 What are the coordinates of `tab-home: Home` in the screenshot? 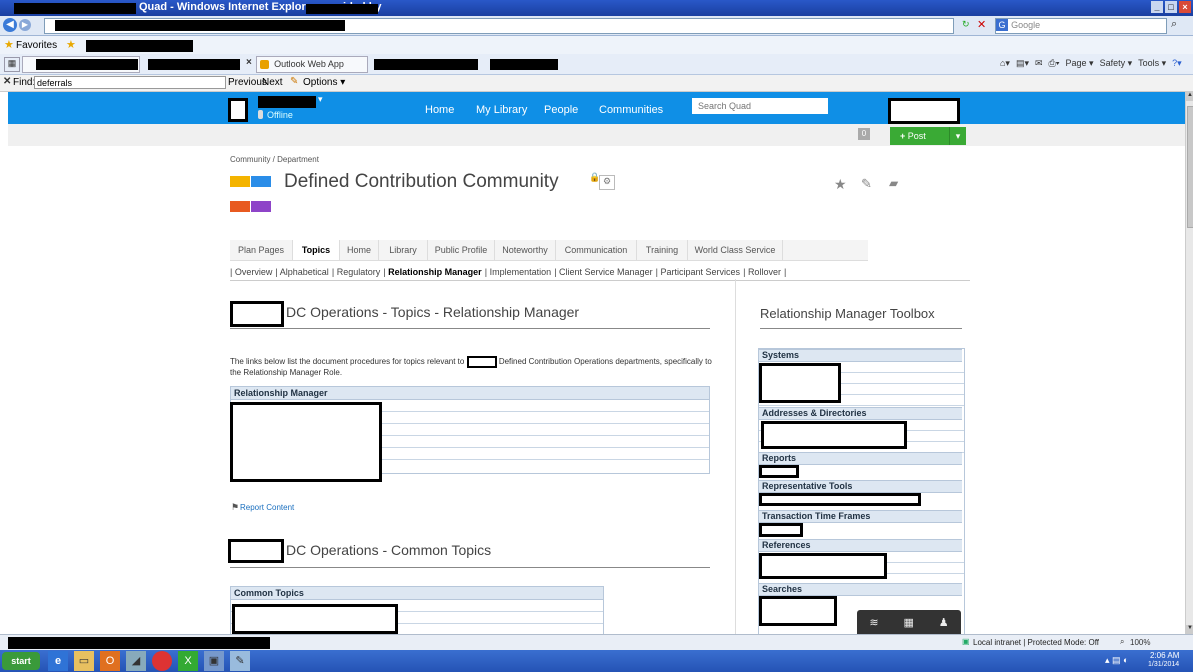 It's located at (359, 250).